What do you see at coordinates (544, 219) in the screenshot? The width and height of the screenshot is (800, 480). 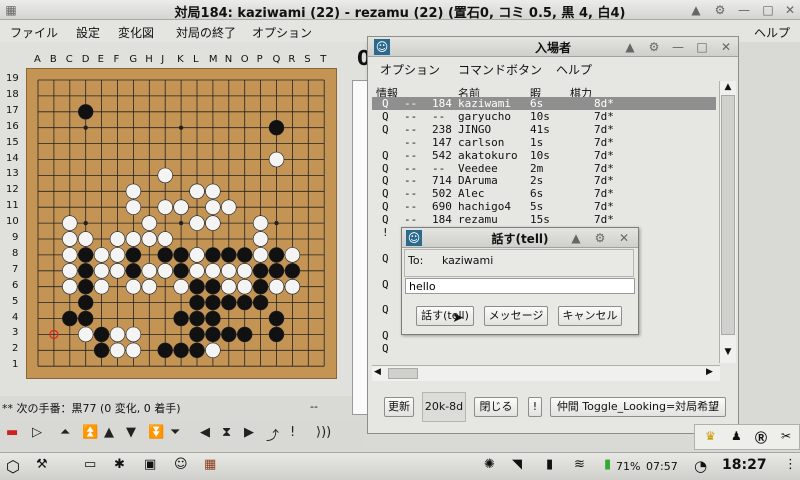 I see `player-row: Q -- 184 rezamu 15s 7d*` at bounding box center [544, 219].